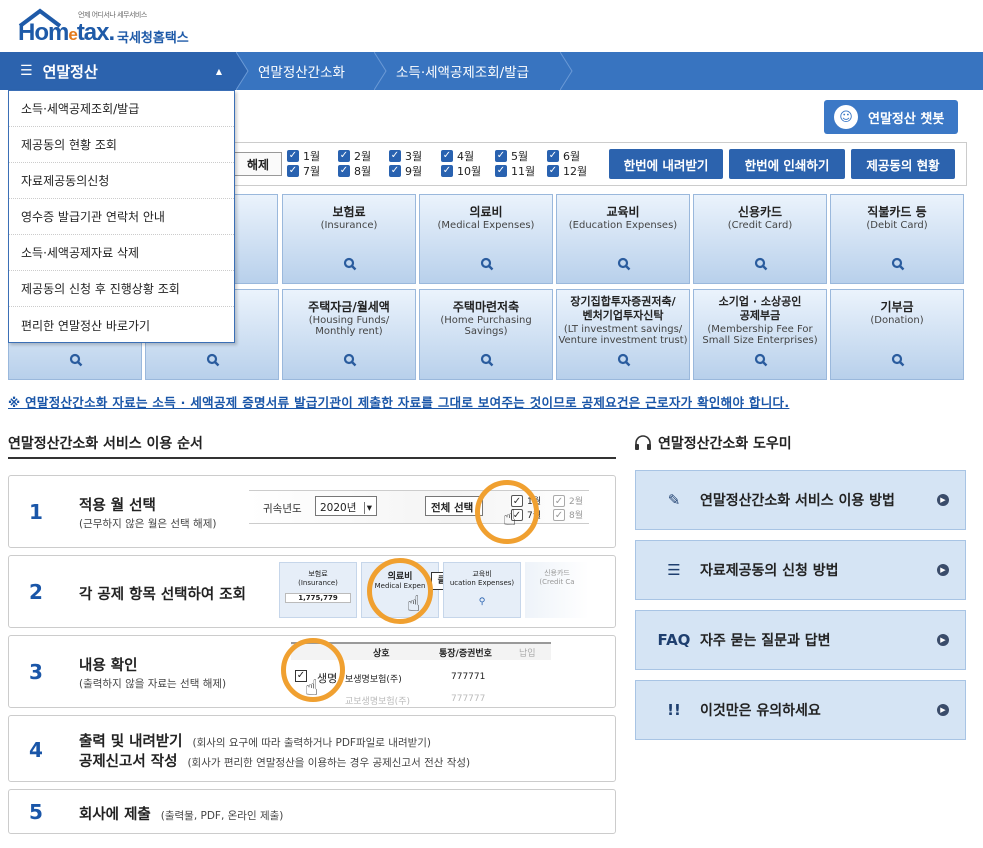 The width and height of the screenshot is (983, 848). I want to click on step-title: 적용 월 선택, so click(117, 506).